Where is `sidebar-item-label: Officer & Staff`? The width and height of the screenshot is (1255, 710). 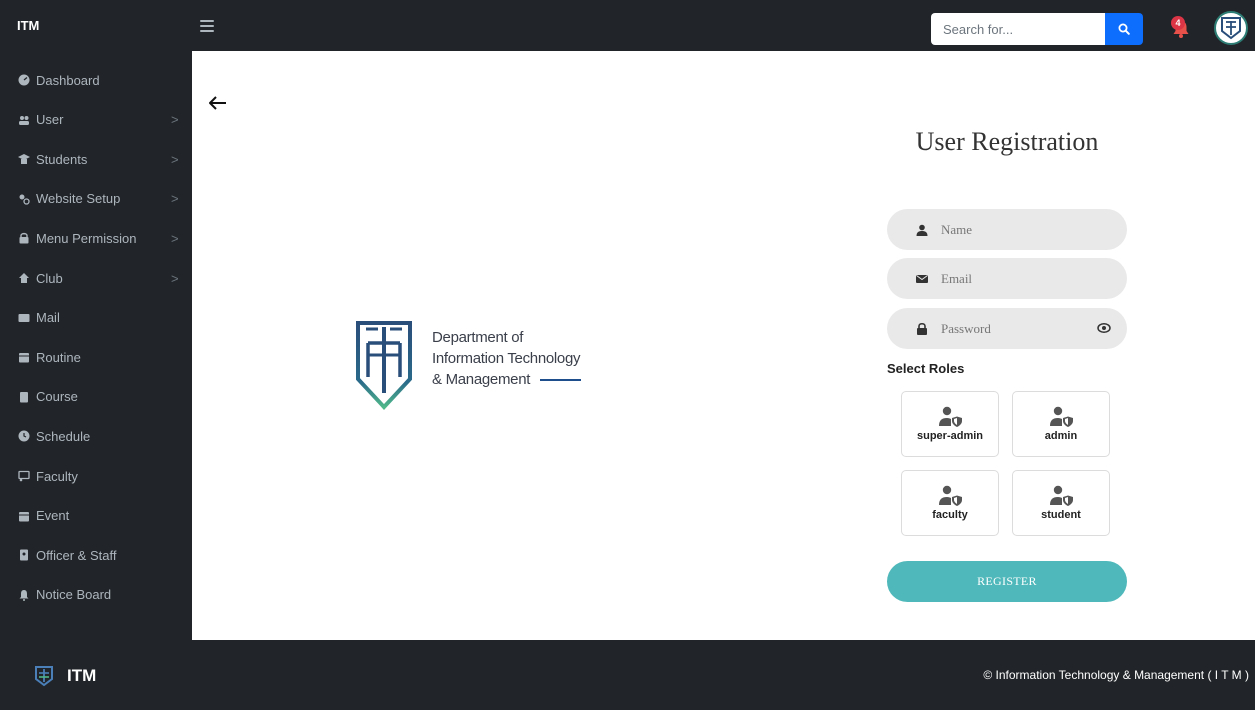
sidebar-item-label: Officer & Staff is located at coordinates (76, 555).